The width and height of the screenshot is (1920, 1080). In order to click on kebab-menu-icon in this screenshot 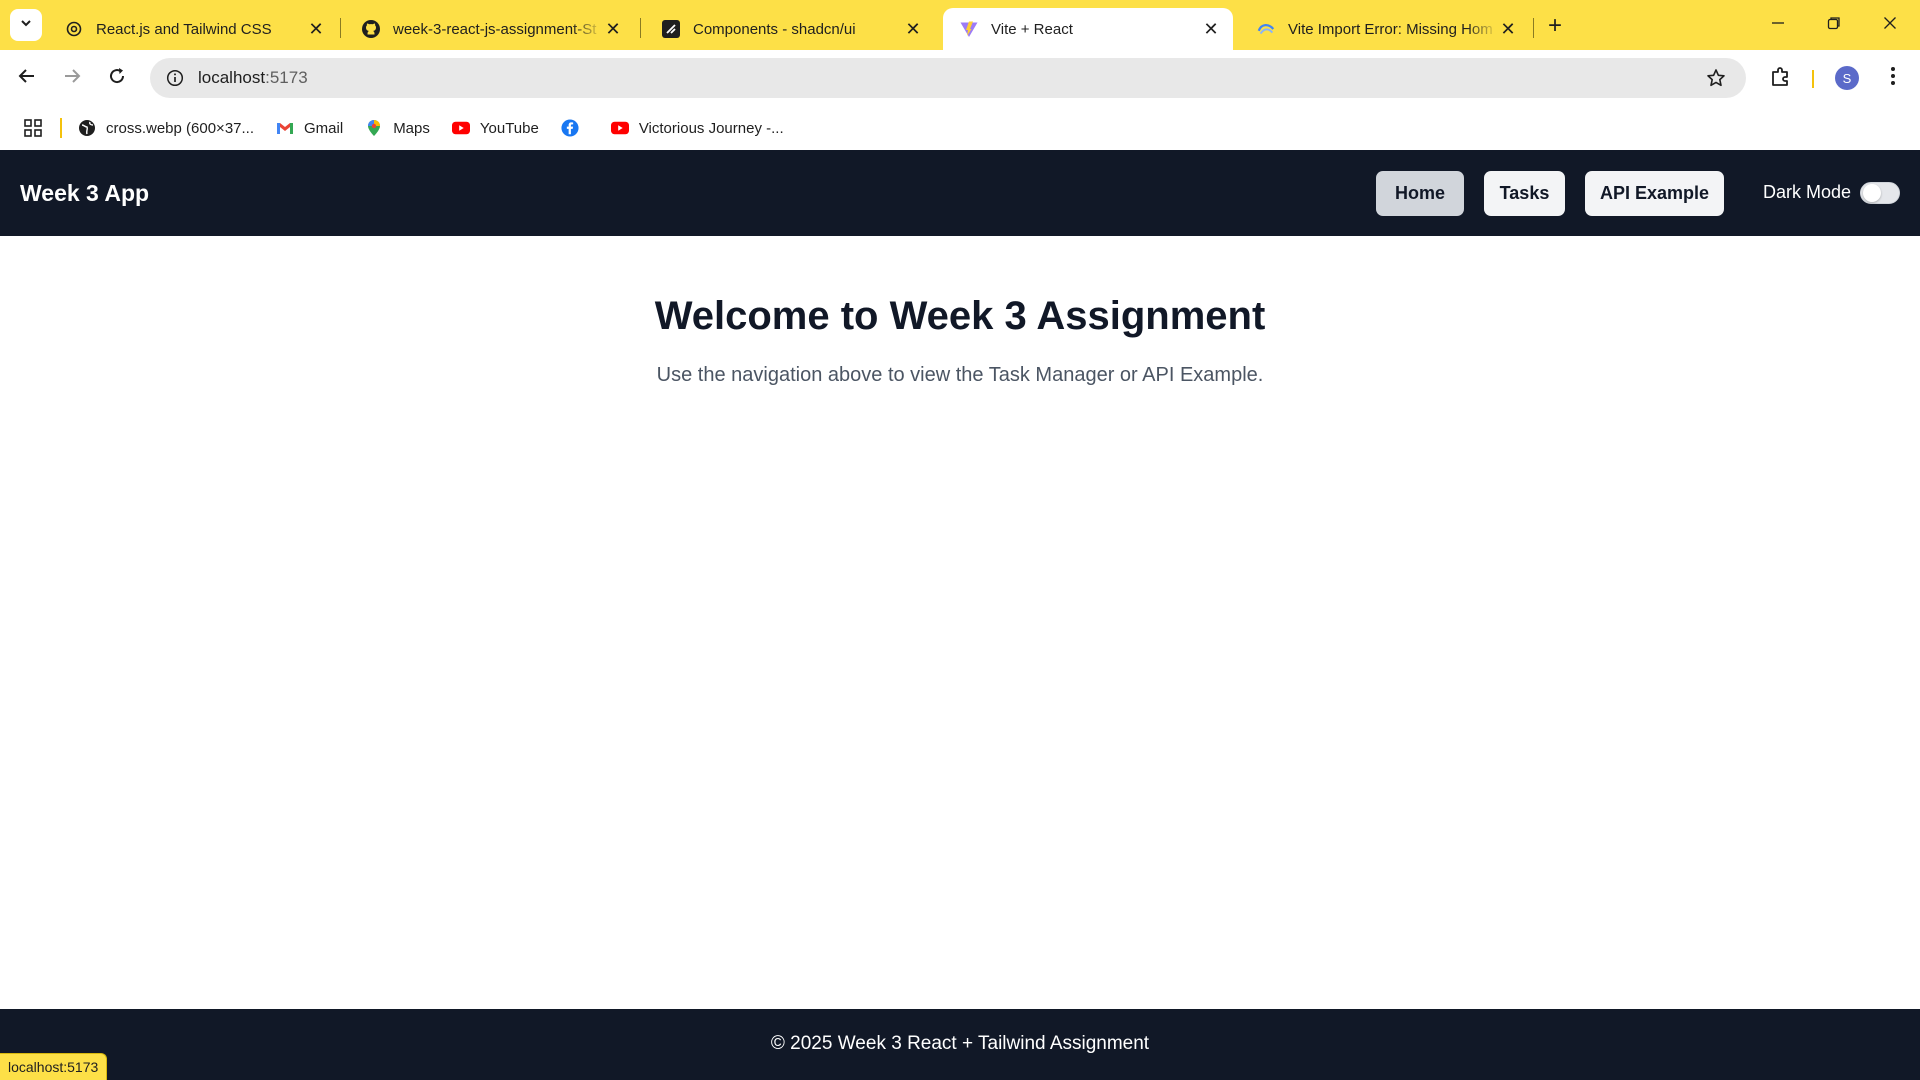, I will do `click(1893, 78)`.